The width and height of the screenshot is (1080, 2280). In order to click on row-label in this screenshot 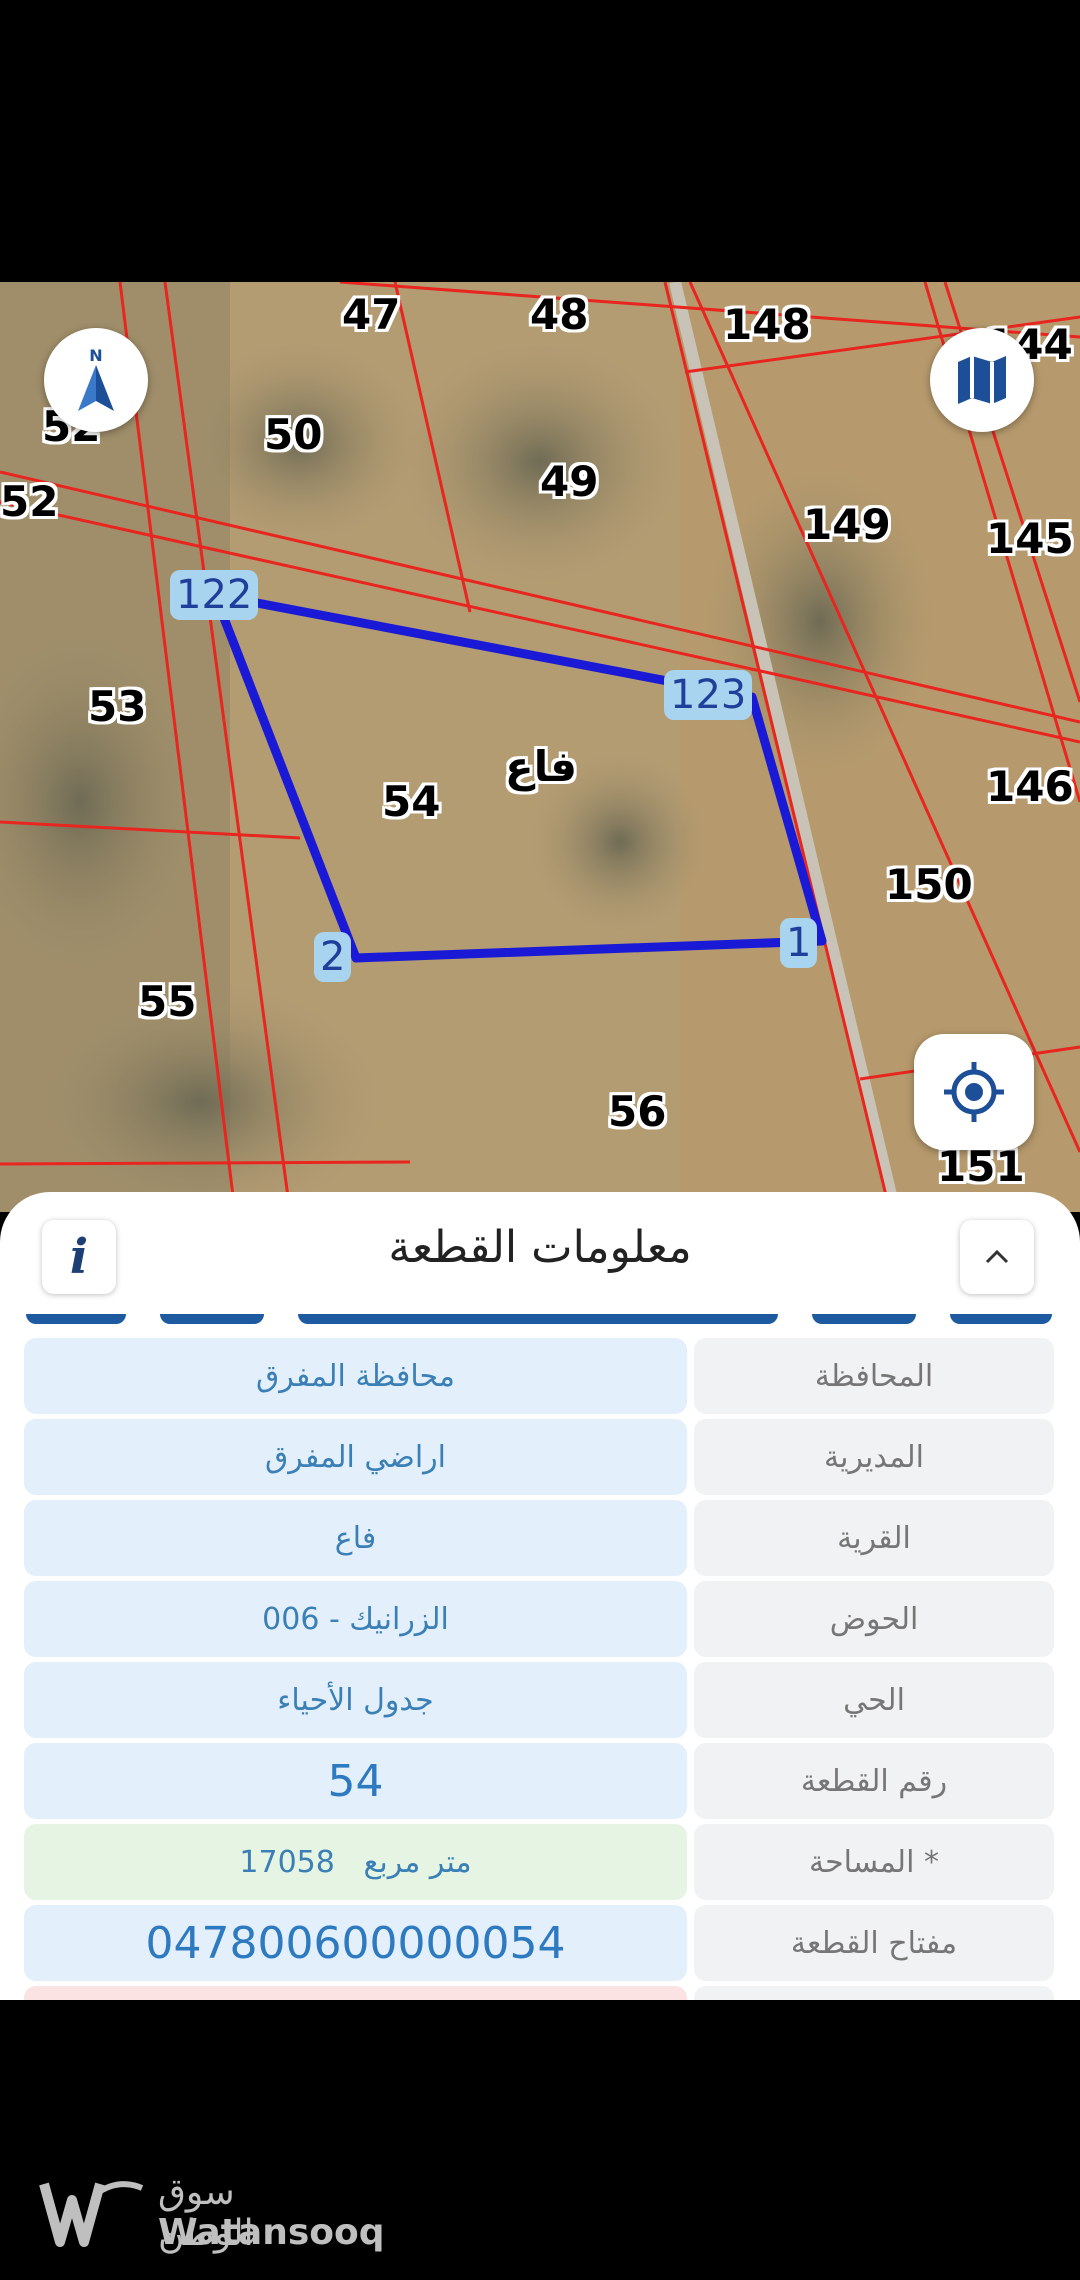, I will do `click(874, 1993)`.